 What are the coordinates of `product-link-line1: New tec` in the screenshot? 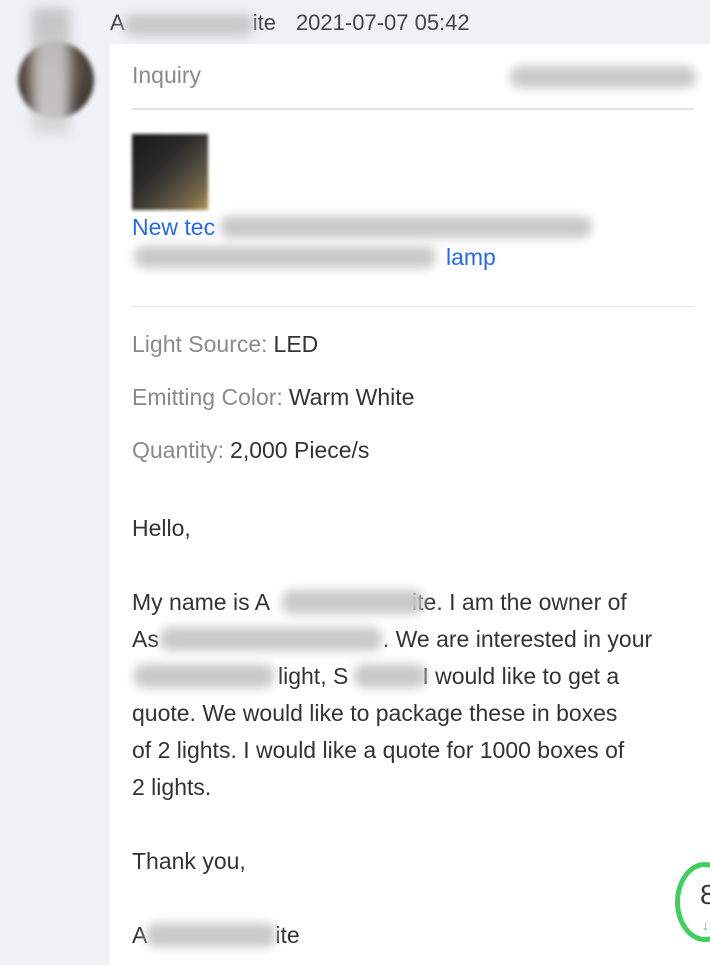 It's located at (367, 227).